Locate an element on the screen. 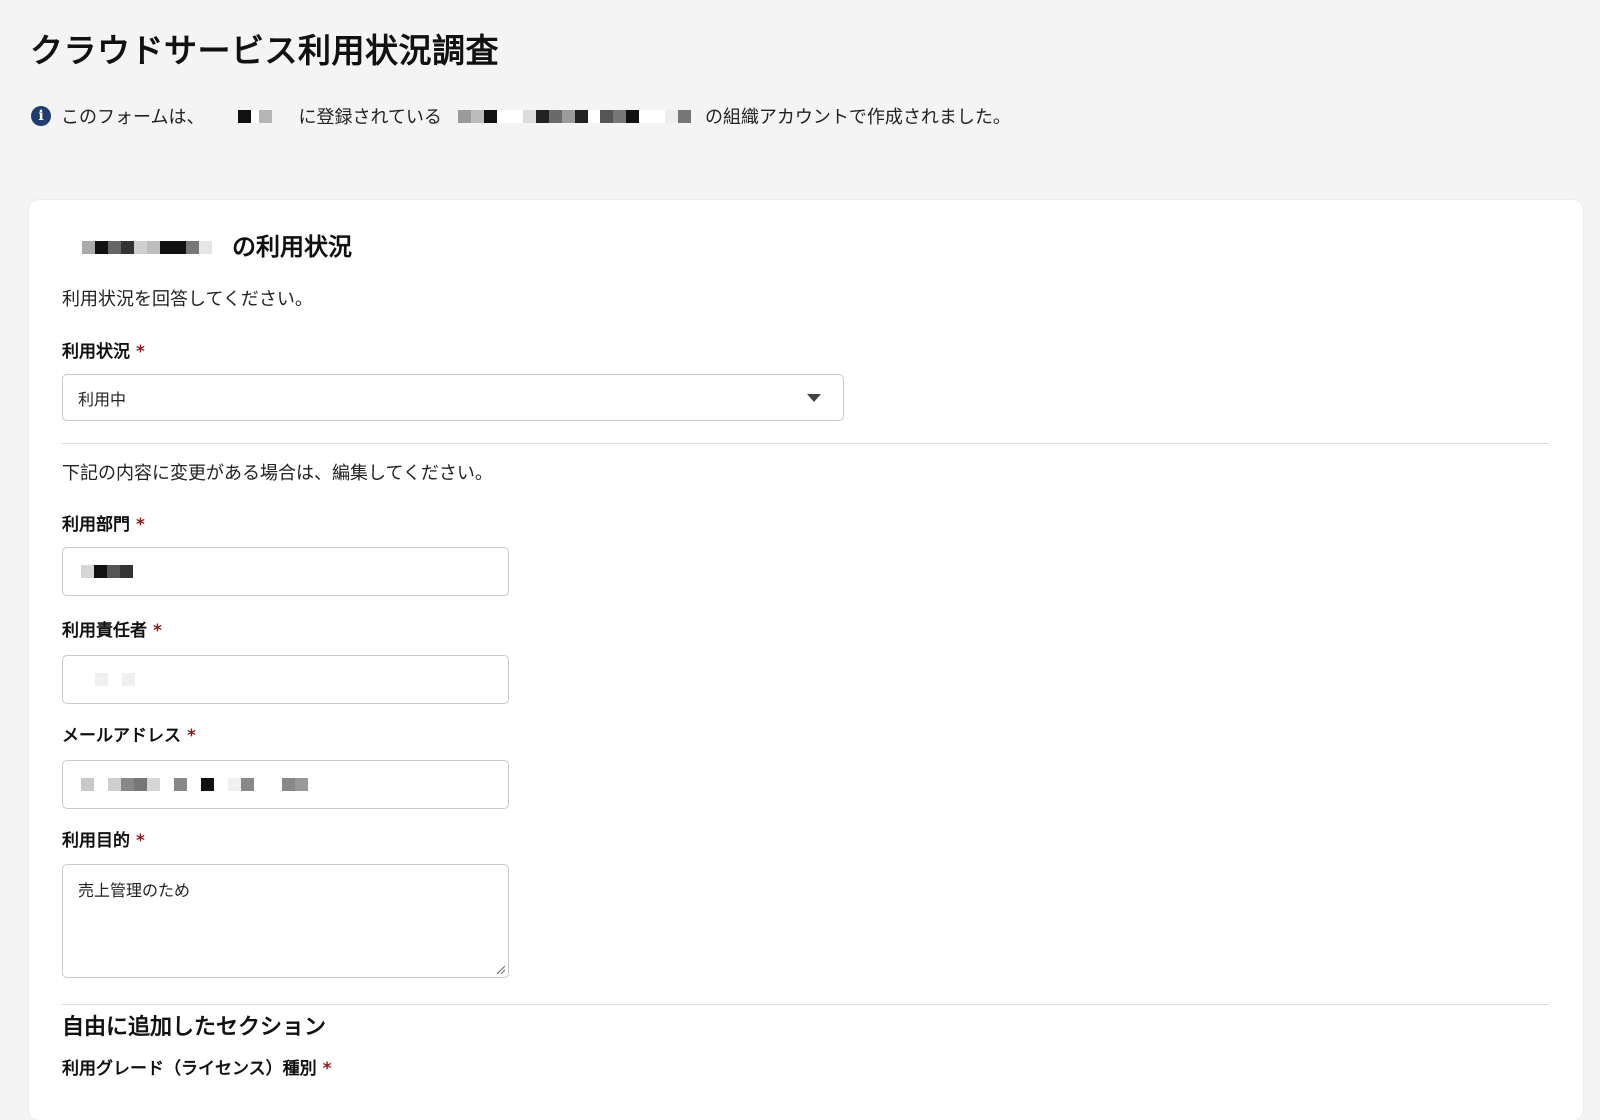 This screenshot has width=1600, height=1120. purpose-label: 利用目的 * is located at coordinates (103, 841).